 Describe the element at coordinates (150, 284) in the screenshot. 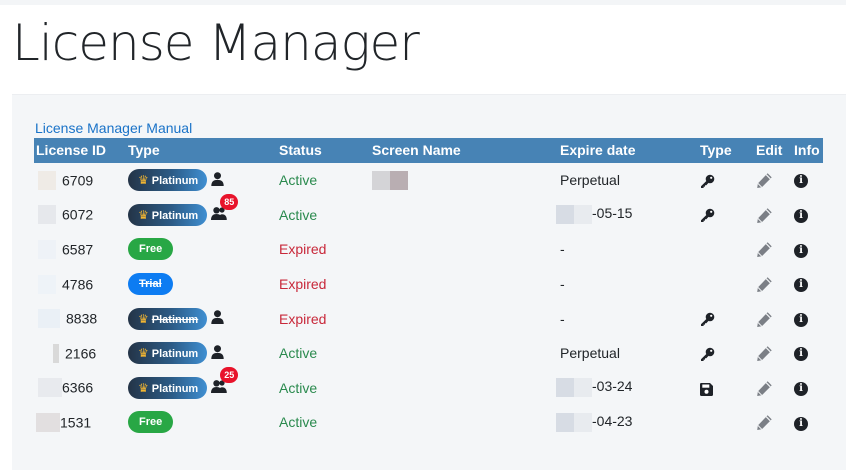

I see `plan-badge: Trial` at that location.